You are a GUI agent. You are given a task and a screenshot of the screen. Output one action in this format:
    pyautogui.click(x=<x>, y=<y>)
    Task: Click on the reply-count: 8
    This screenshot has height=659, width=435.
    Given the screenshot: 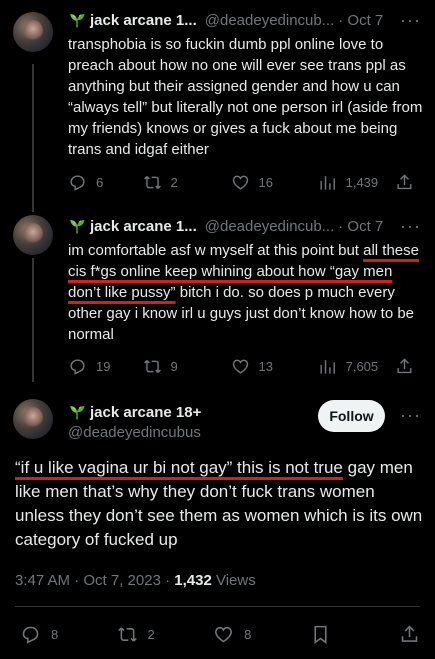 What is the action you would take?
    pyautogui.click(x=55, y=634)
    